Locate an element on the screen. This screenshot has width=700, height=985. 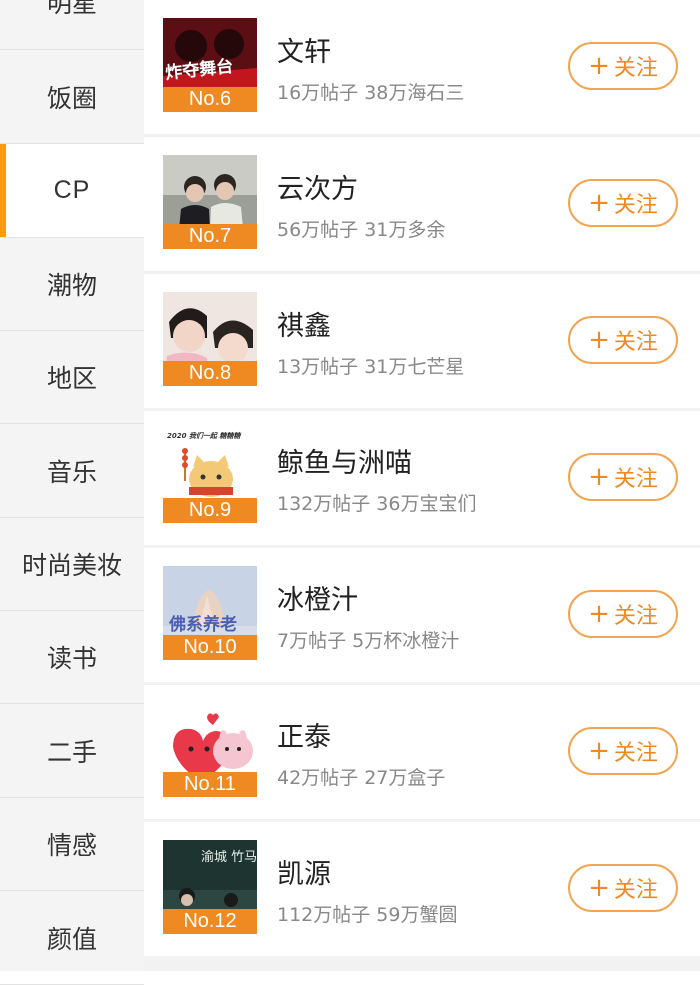
sidebar-item-music: 音乐 is located at coordinates (72, 471).